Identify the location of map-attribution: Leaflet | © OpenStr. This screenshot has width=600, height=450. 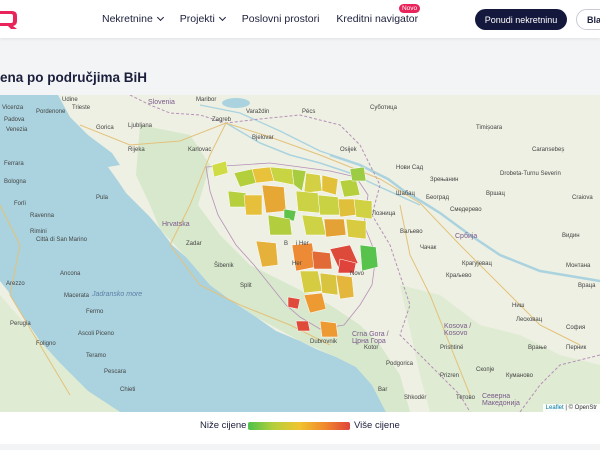
(571, 408).